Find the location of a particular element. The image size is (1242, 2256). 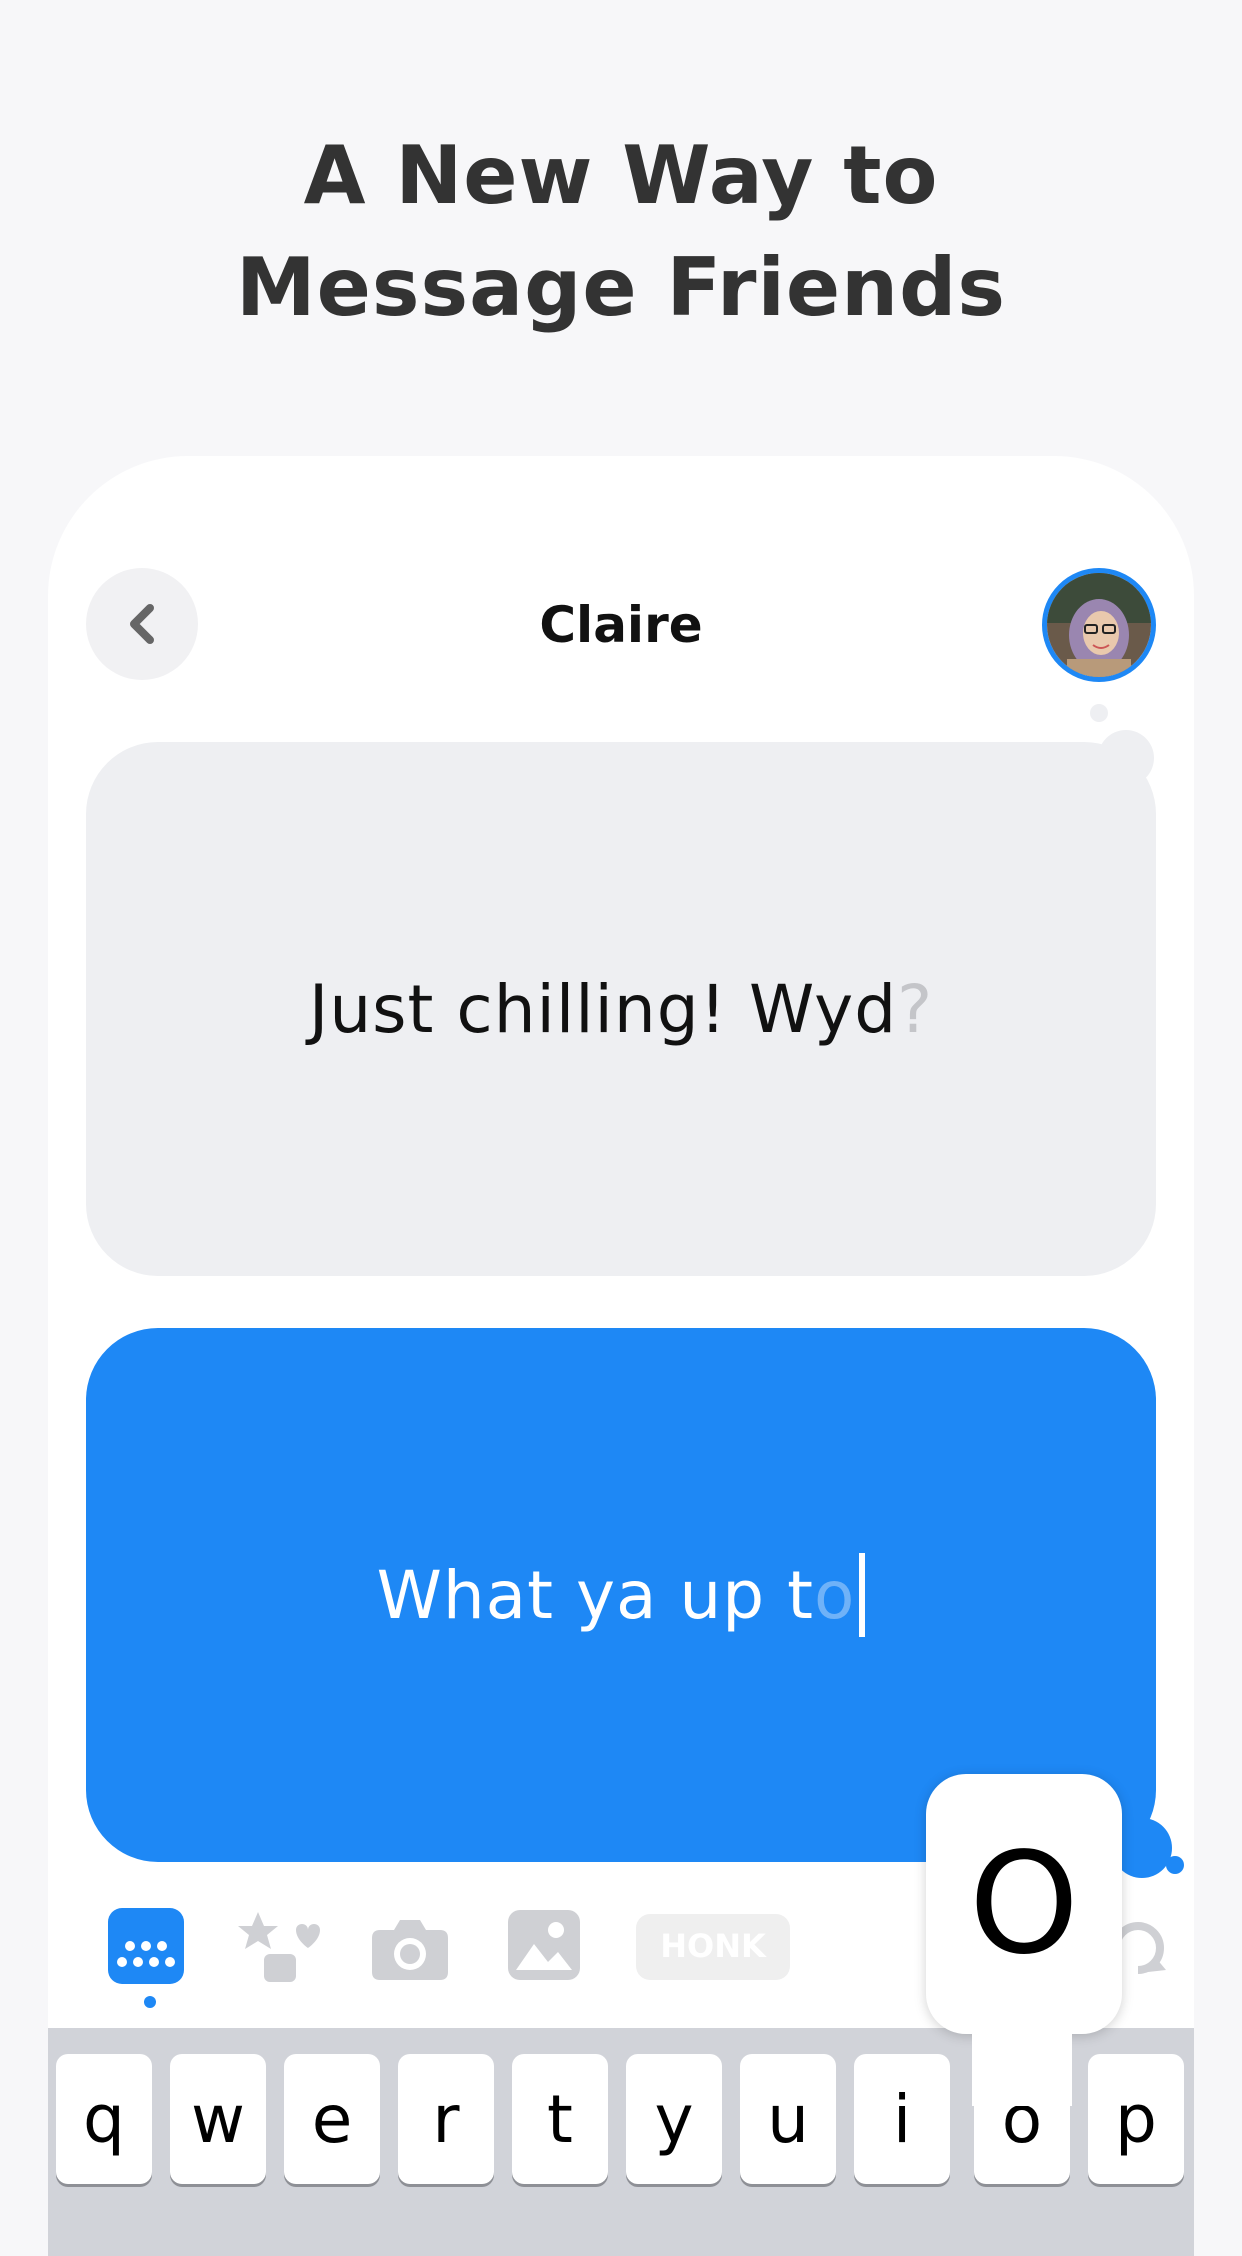

honk-label: HONK is located at coordinates (713, 1946).